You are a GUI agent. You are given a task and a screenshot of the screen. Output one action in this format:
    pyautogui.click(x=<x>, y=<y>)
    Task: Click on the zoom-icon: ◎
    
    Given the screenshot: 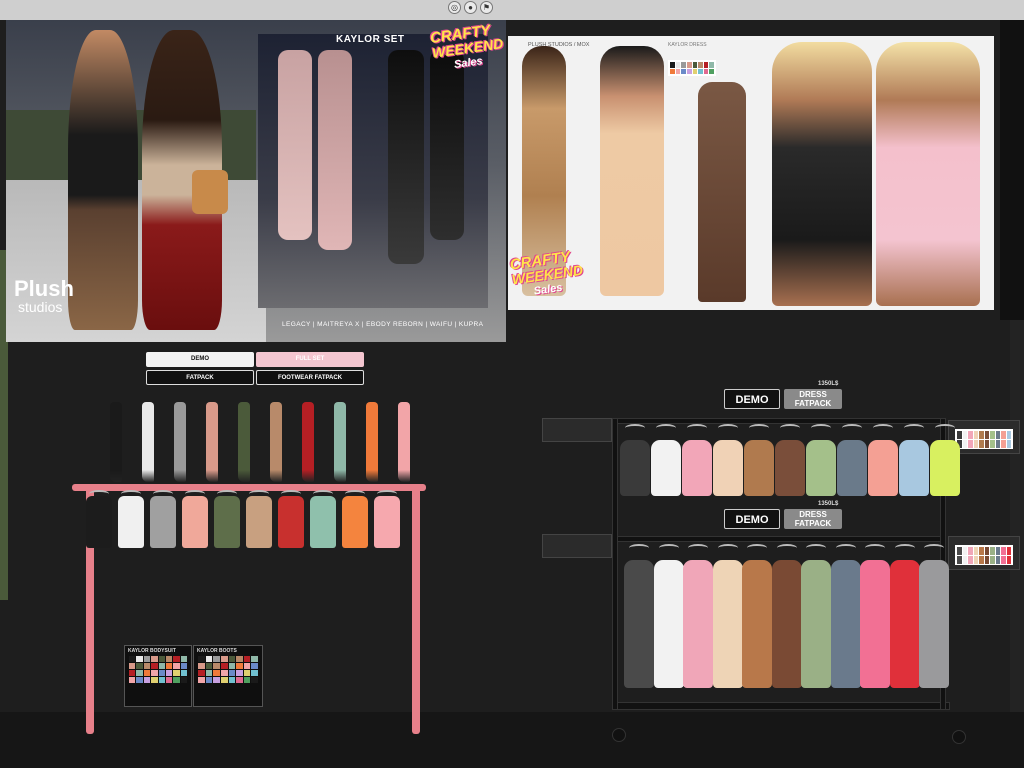 What is the action you would take?
    pyautogui.click(x=454, y=7)
    